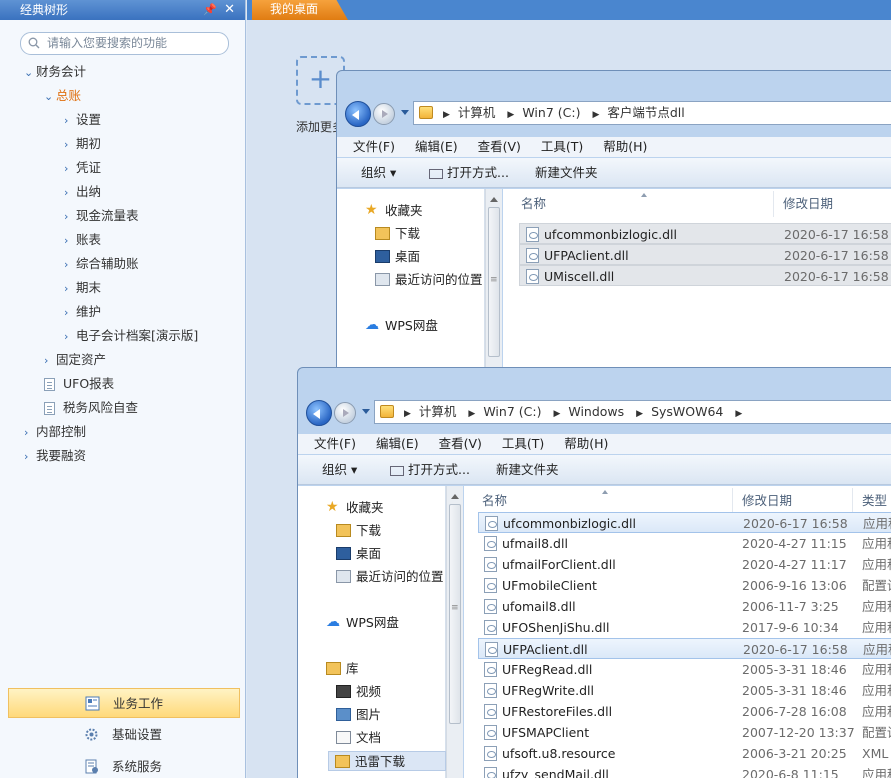  What do you see at coordinates (539, 606) in the screenshot?
I see `file-name: ufomail8.dll` at bounding box center [539, 606].